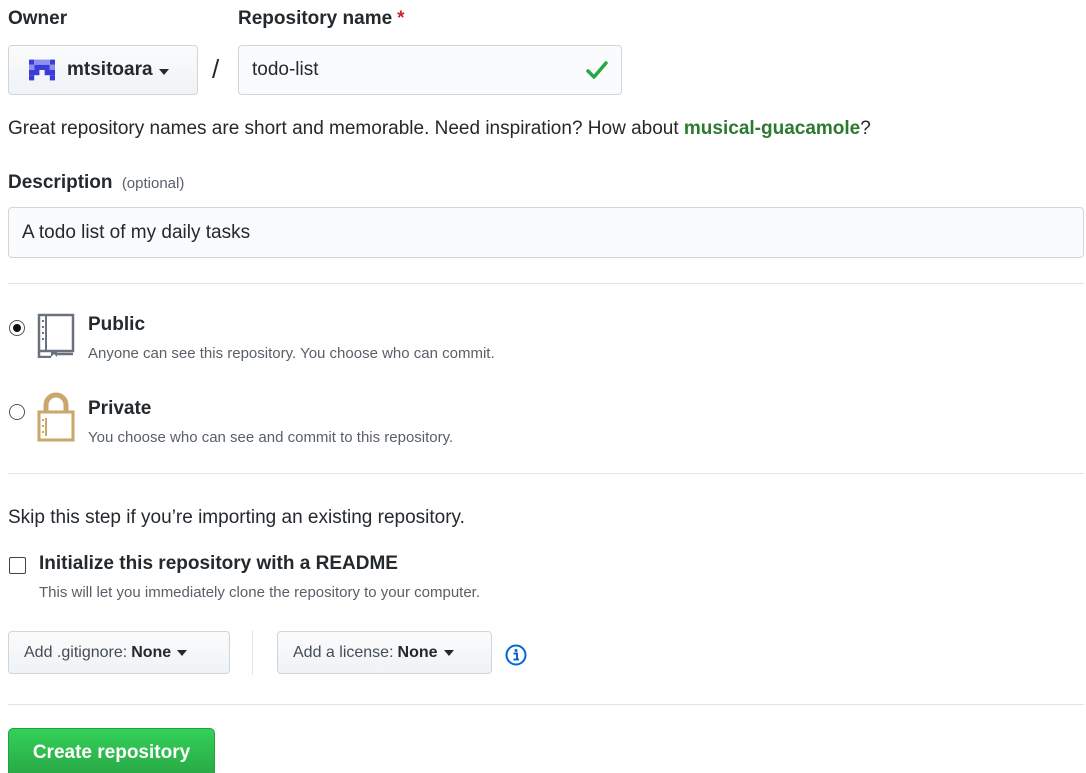 This screenshot has width=1086, height=773. I want to click on hint-suffix: ?, so click(865, 128).